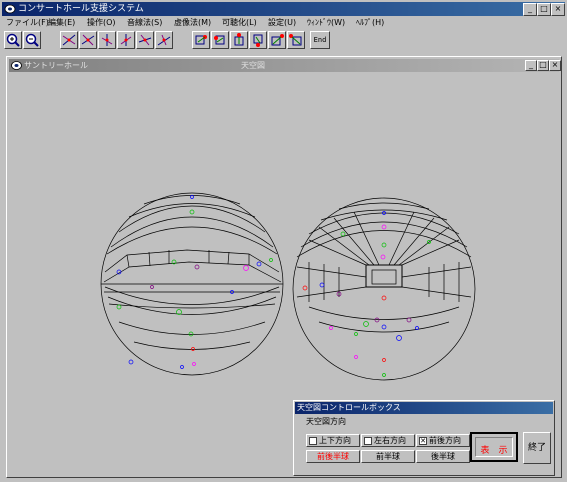  I want to click on checkbox-label: 左右方向, so click(390, 440).